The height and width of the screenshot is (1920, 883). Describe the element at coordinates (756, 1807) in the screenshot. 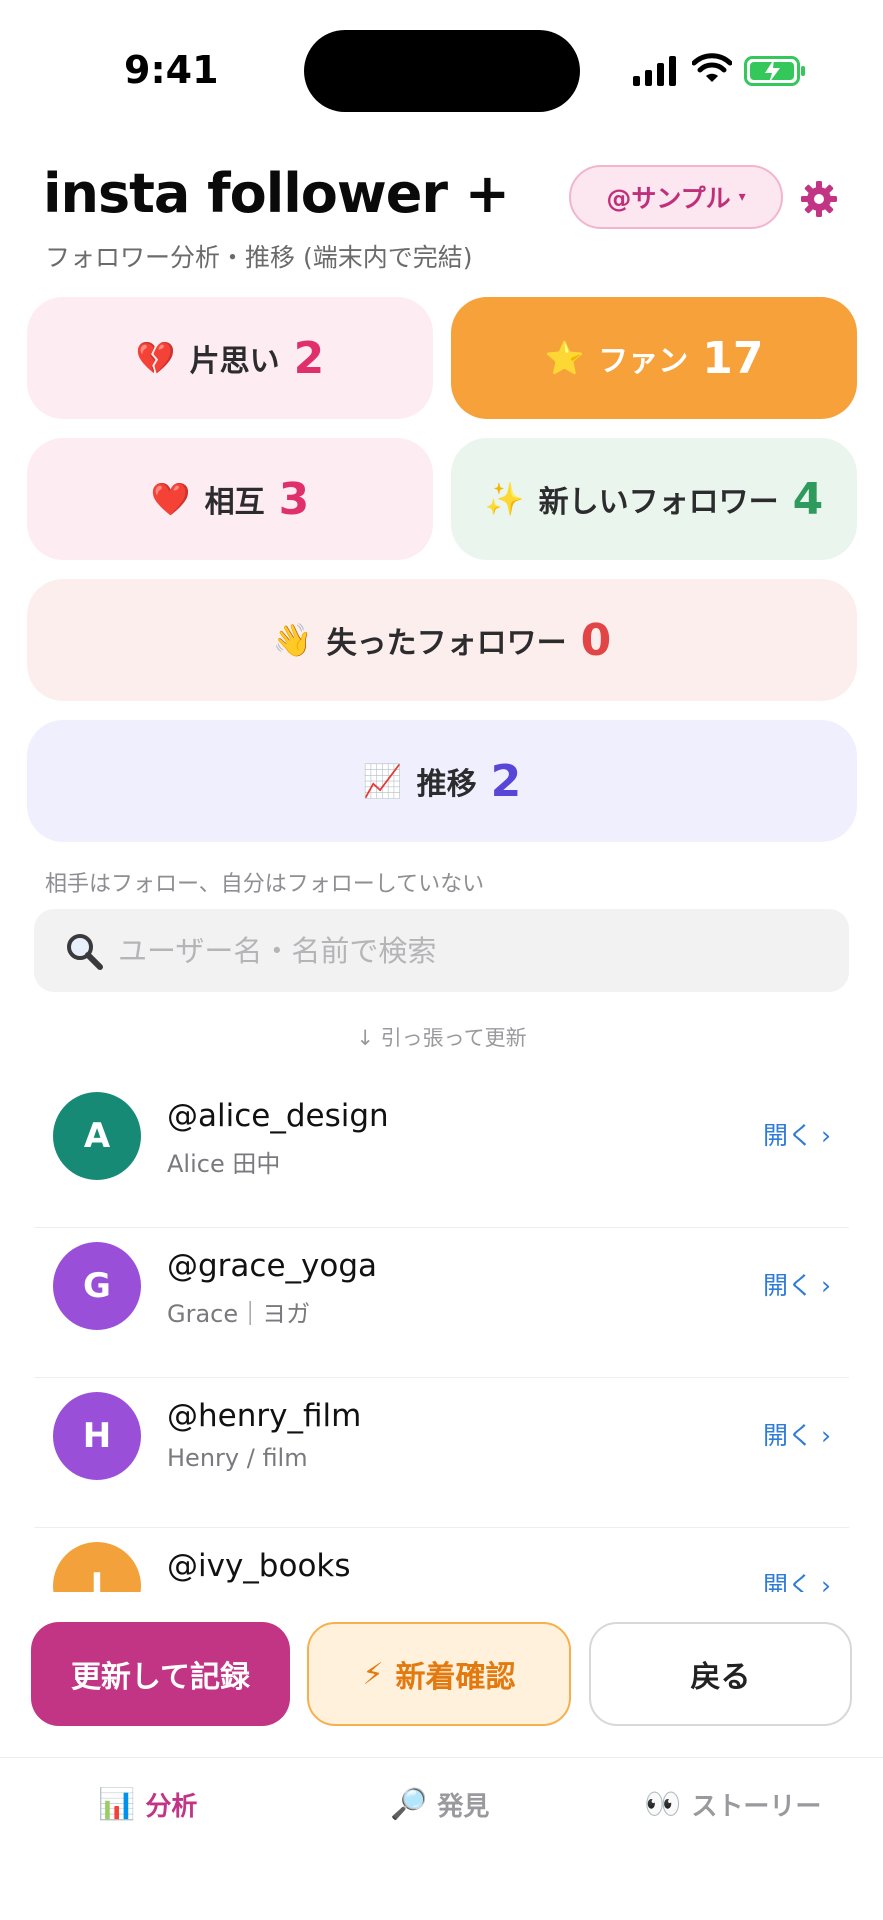

I see `tab-stories-label: ストーリー` at that location.